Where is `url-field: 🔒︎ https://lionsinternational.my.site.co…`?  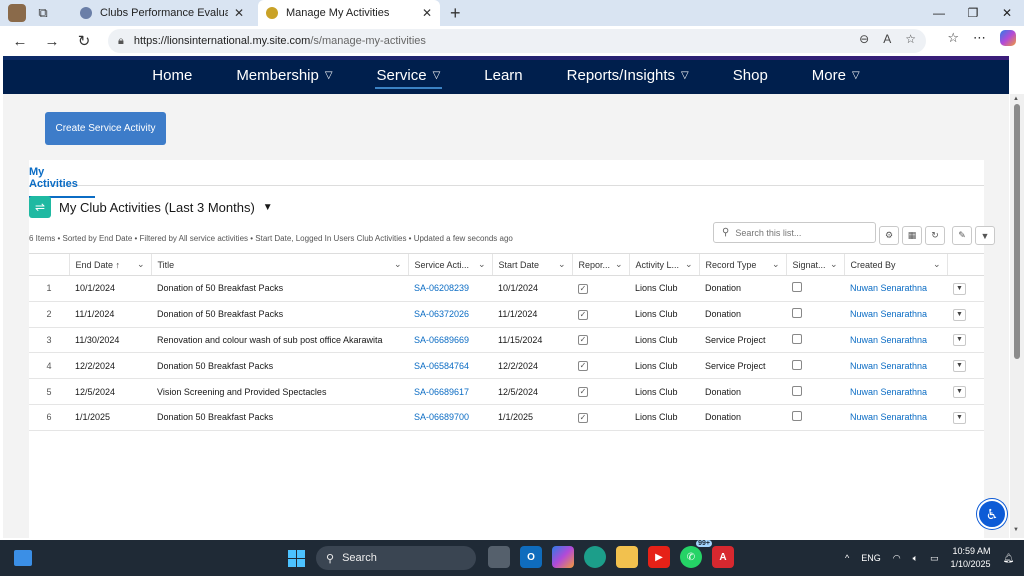
url-field: 🔒︎ https://lionsinternational.my.site.co… is located at coordinates (517, 41).